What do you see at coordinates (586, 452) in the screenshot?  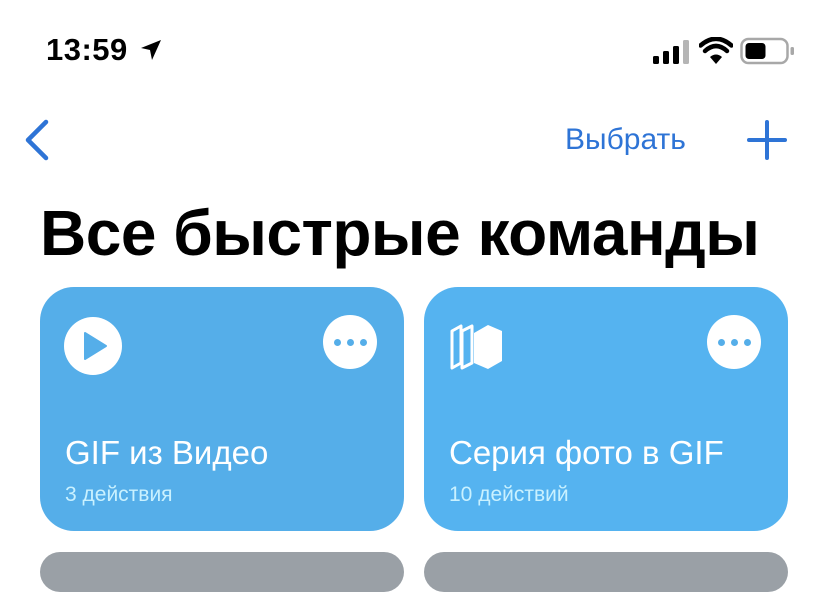 I see `shortcut-title: Серия фото в GIF` at bounding box center [586, 452].